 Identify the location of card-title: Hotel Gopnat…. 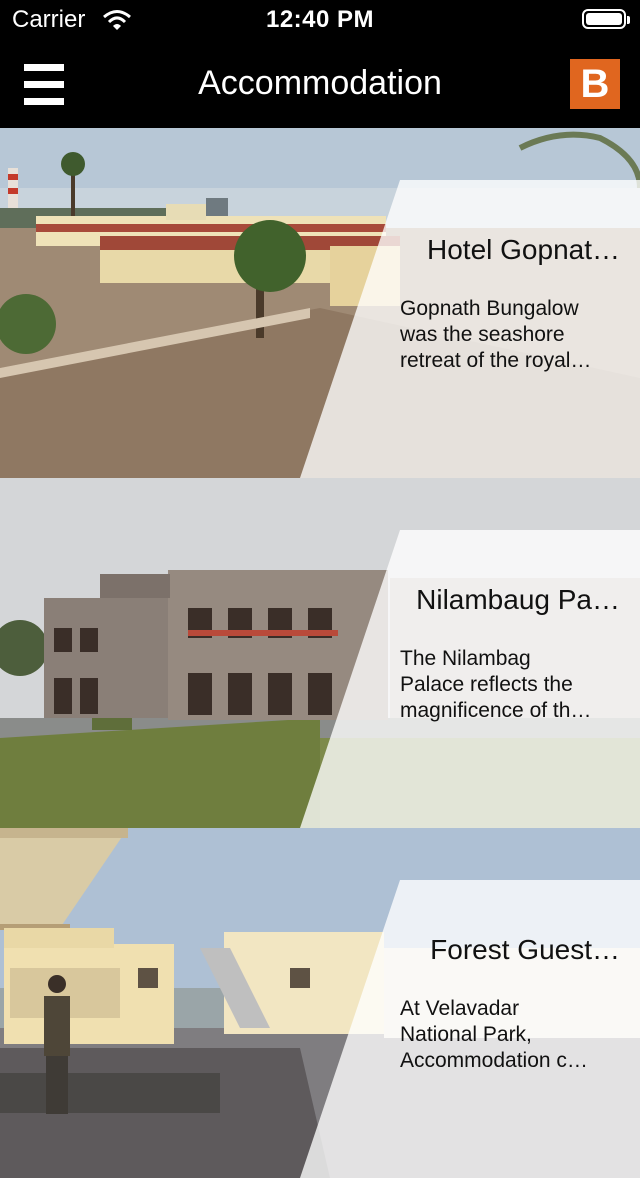
(523, 249).